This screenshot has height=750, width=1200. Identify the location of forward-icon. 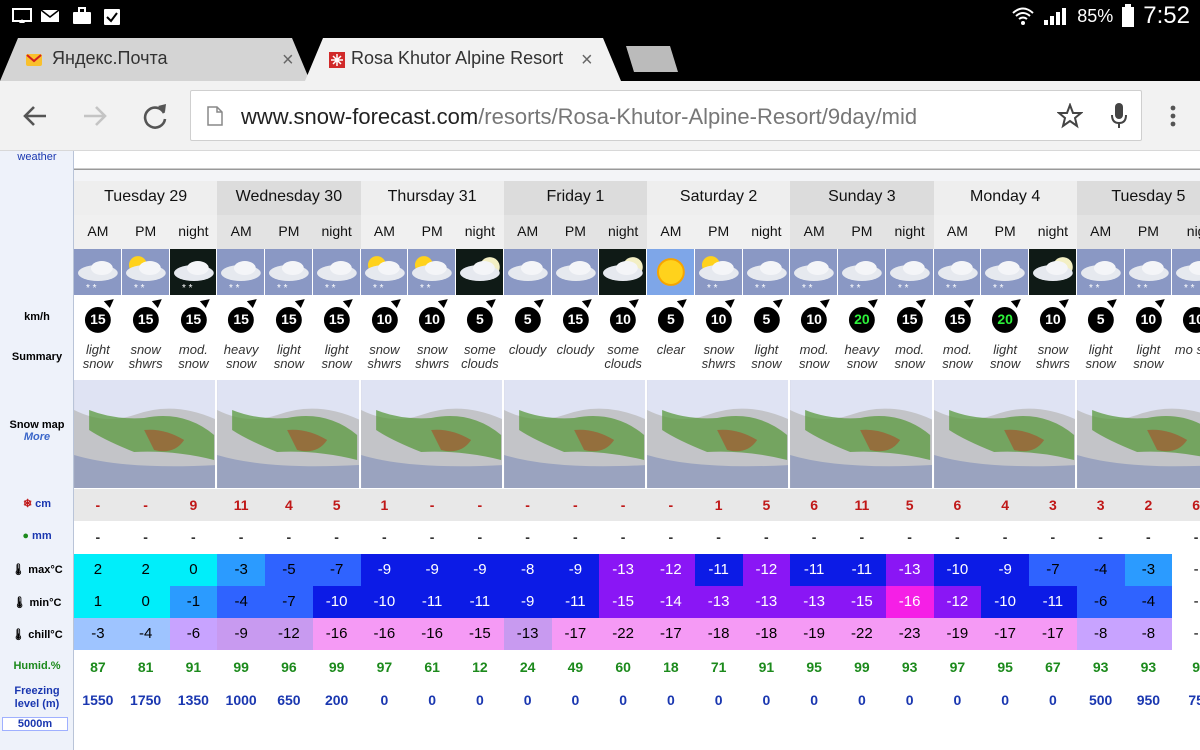
(95, 116).